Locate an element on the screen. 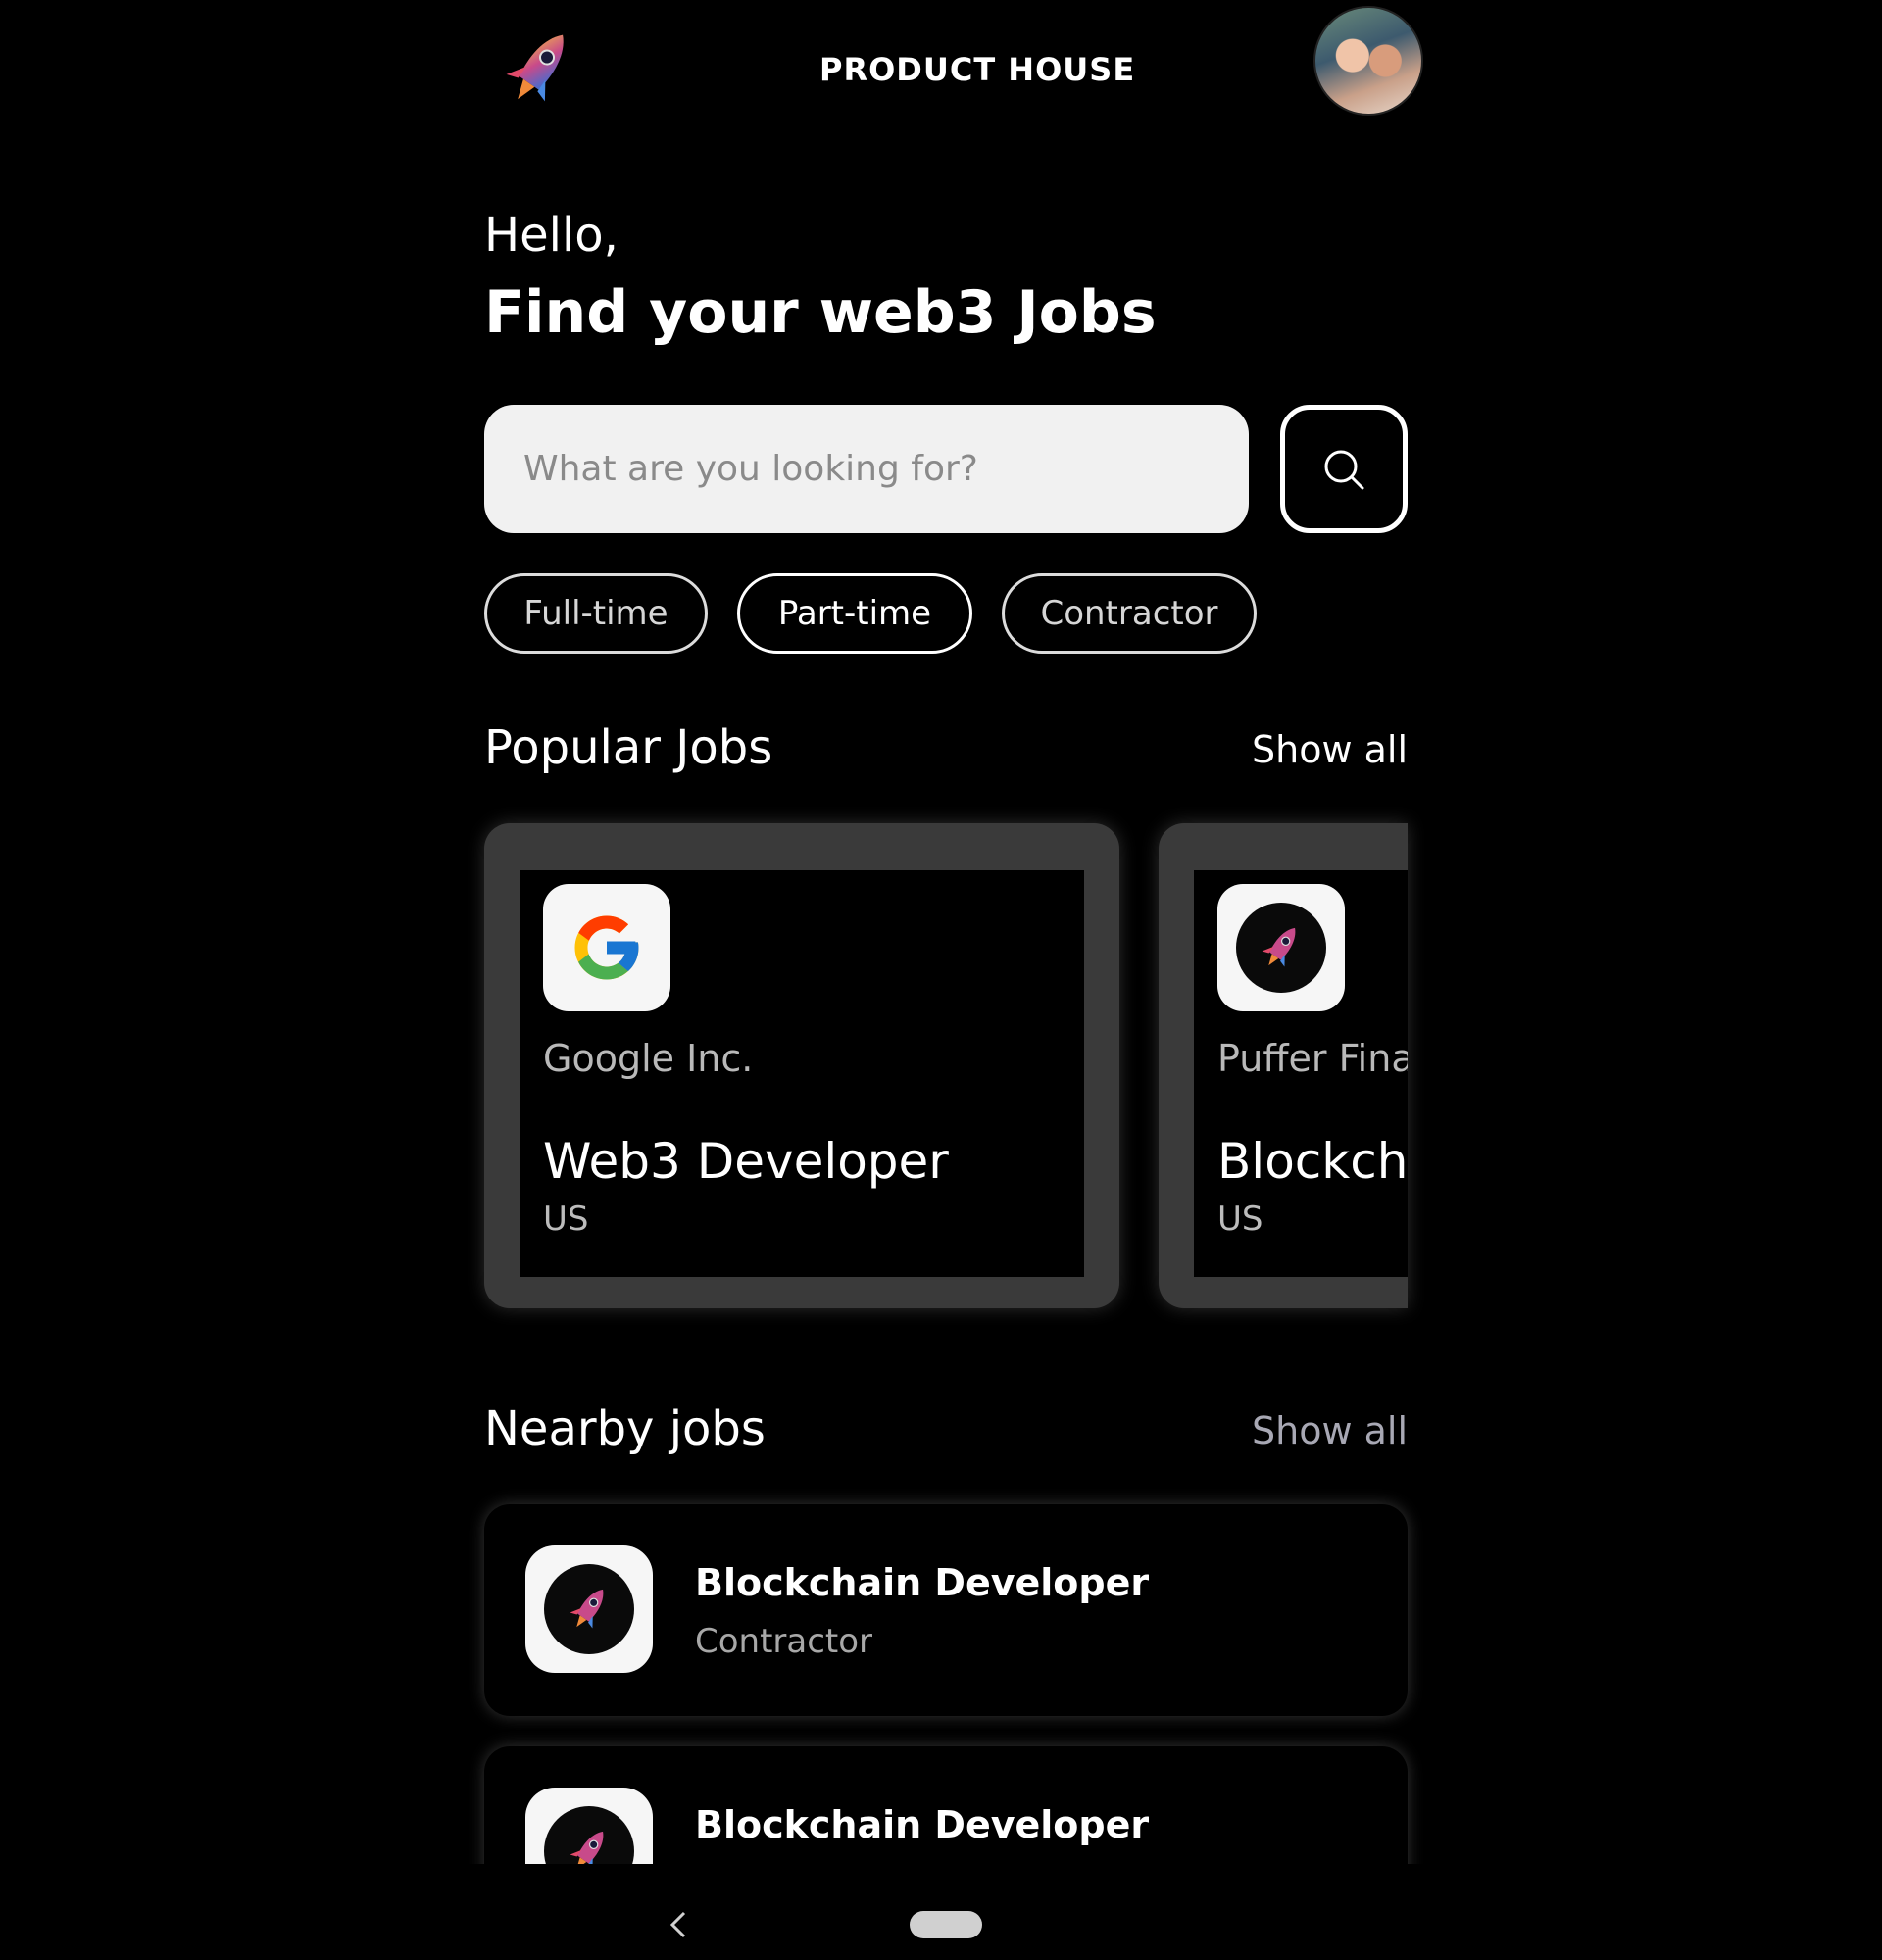 The height and width of the screenshot is (1960, 1882). filter-chip-contractor: Contractor is located at coordinates (1129, 613).